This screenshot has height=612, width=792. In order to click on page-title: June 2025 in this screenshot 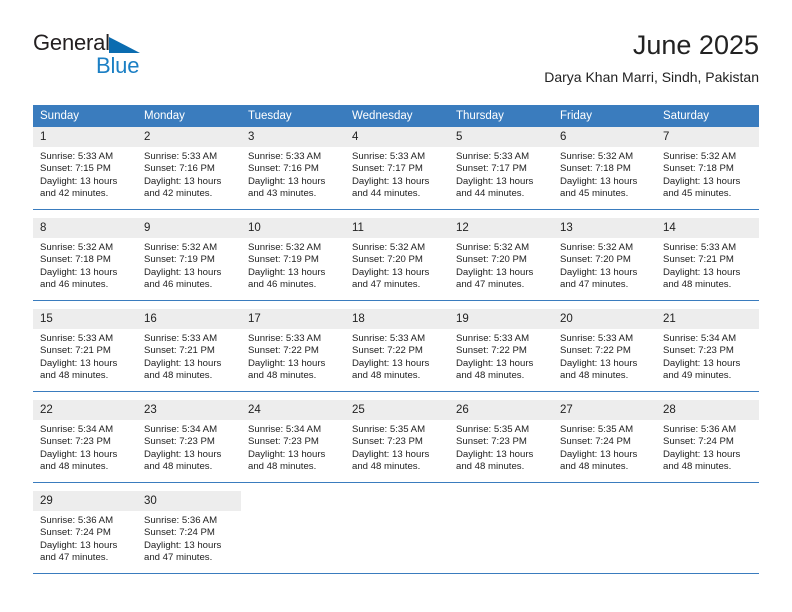, I will do `click(695, 45)`.